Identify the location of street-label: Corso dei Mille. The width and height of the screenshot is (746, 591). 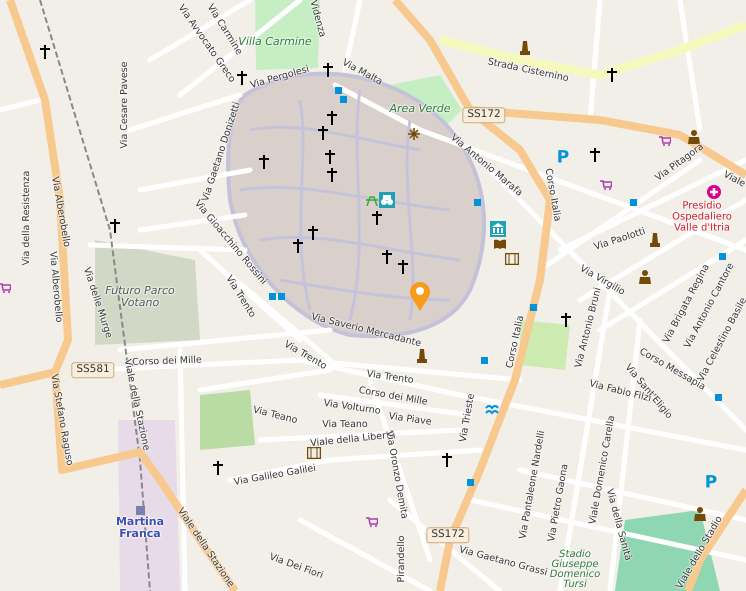
(167, 362).